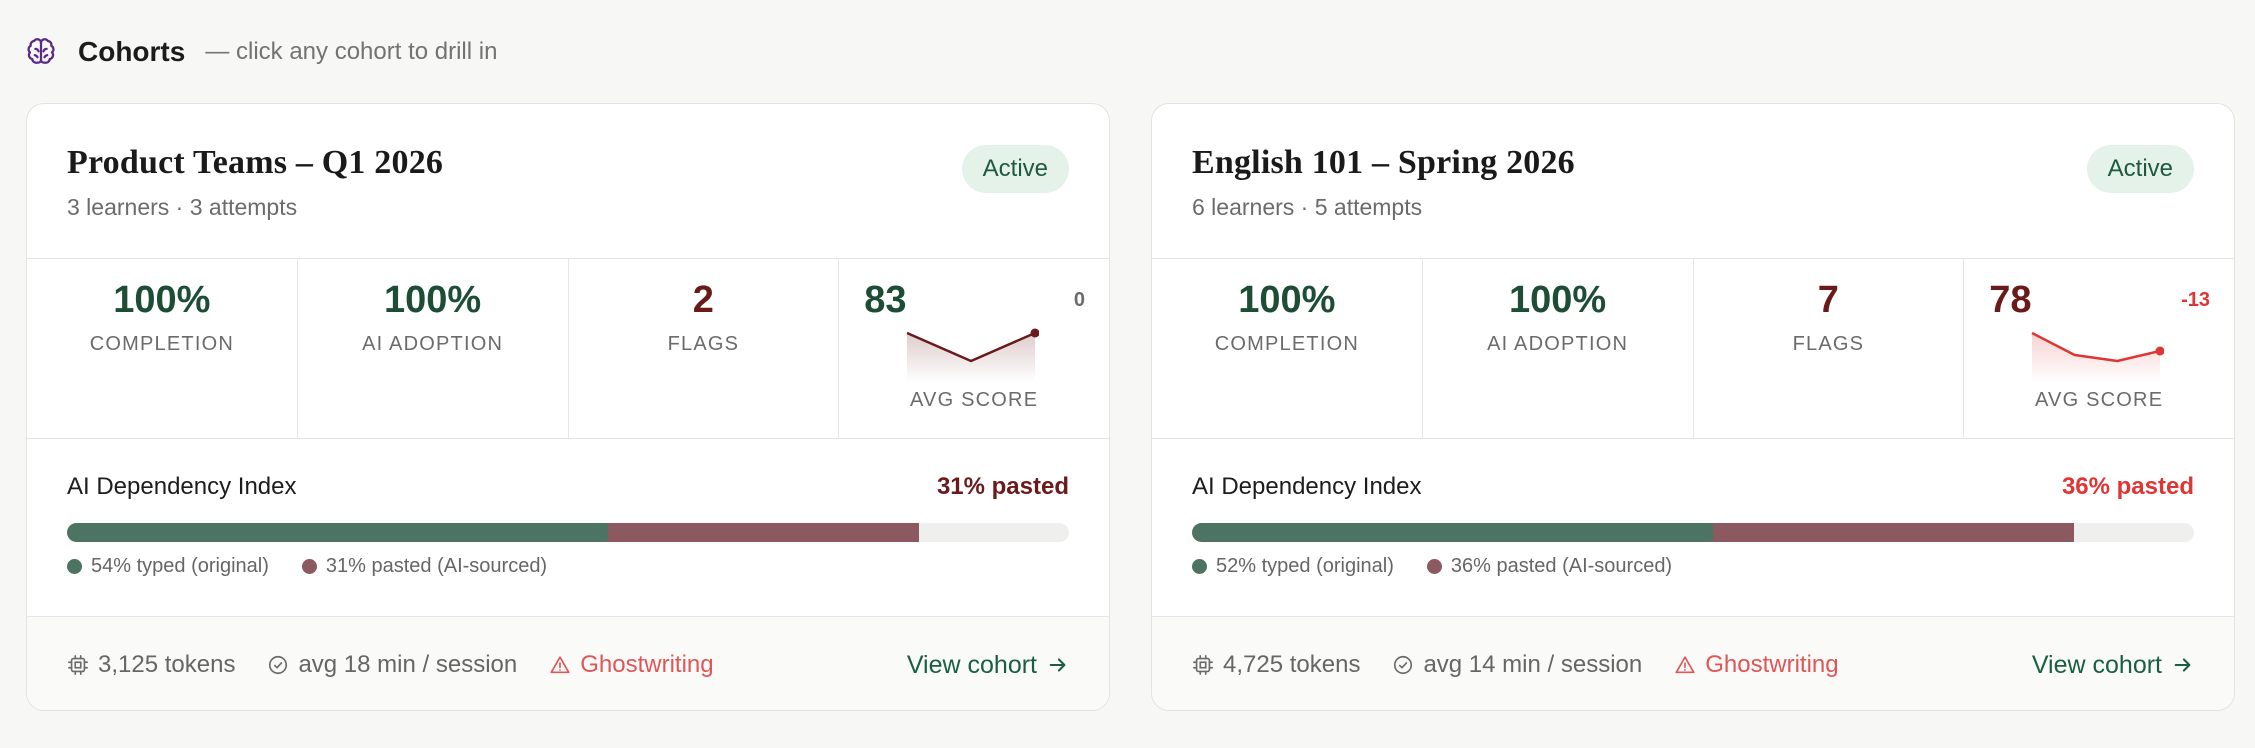 This screenshot has width=2255, height=748. Describe the element at coordinates (1002, 486) in the screenshot. I see `dependency-pasted-summary: 31% pasted` at that location.